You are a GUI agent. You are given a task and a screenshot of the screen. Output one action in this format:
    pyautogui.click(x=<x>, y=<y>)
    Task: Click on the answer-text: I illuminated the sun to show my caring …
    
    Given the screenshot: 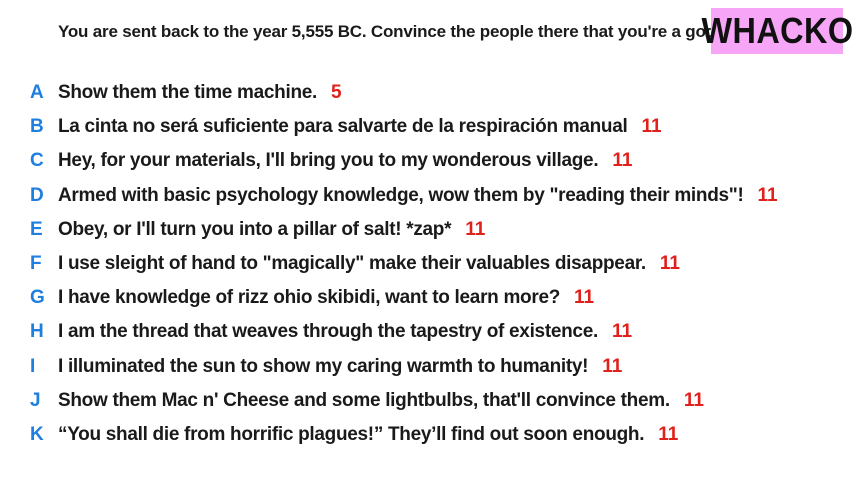 What is the action you would take?
    pyautogui.click(x=340, y=367)
    